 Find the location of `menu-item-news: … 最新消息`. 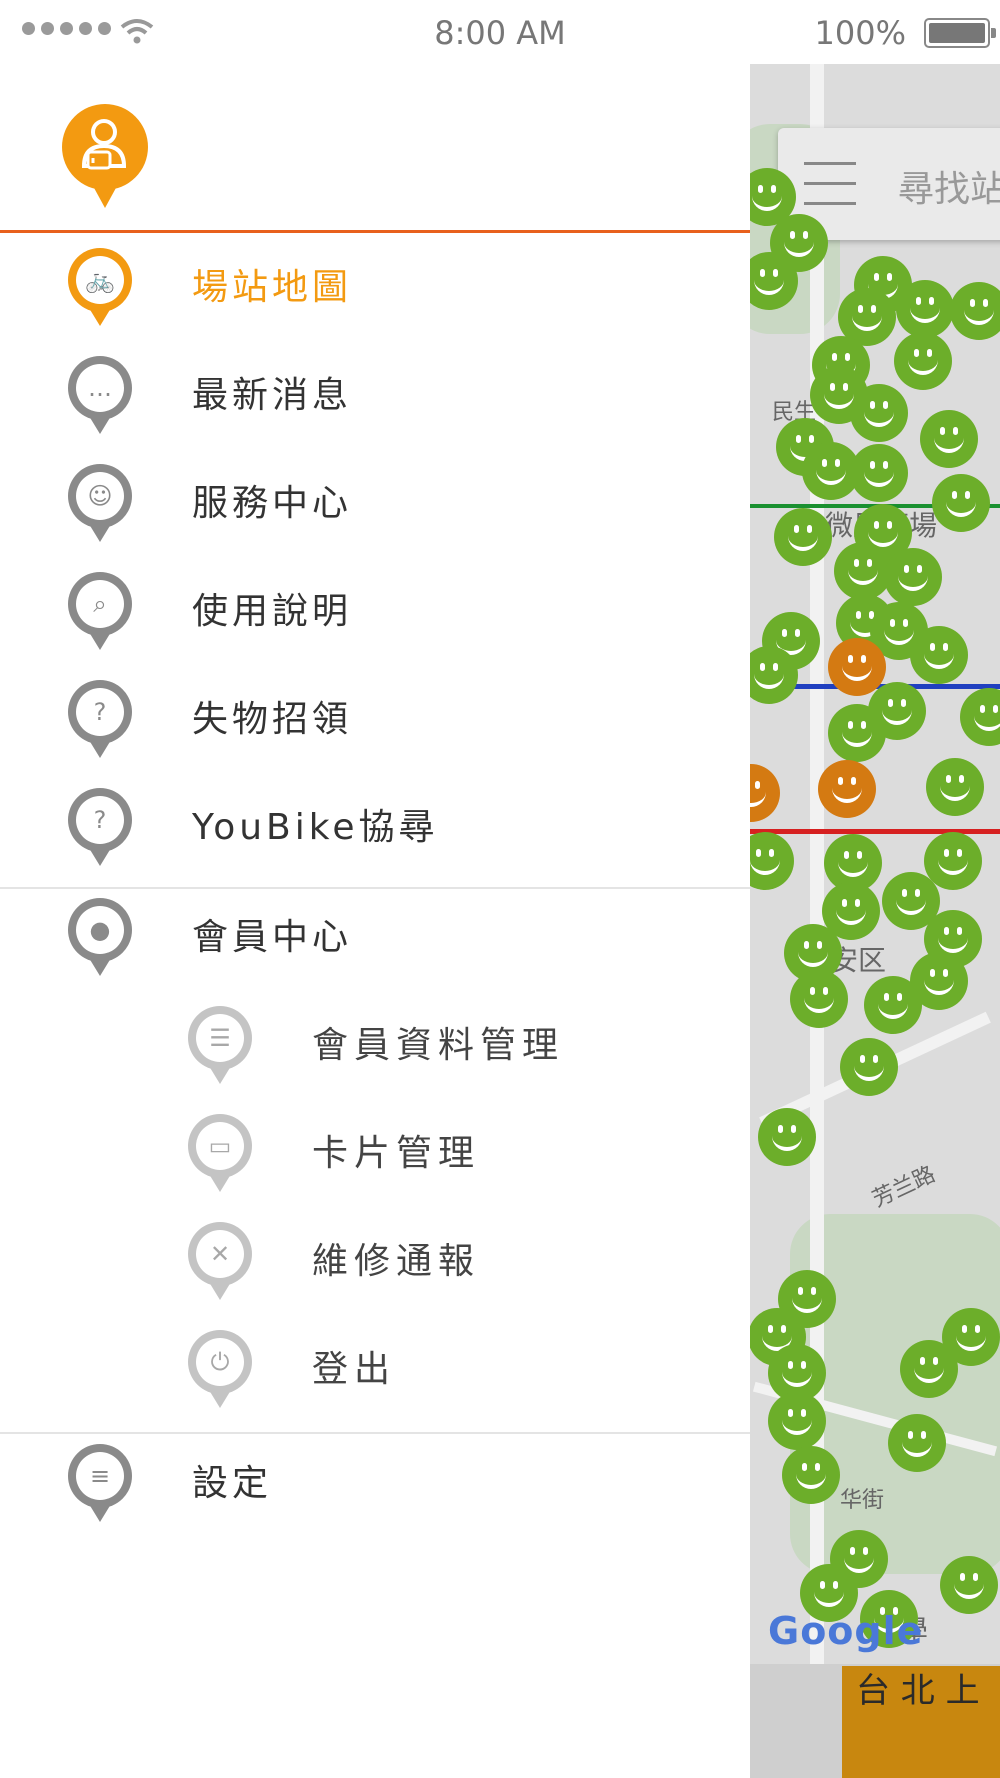

menu-item-news: … 最新消息 is located at coordinates (375, 390).